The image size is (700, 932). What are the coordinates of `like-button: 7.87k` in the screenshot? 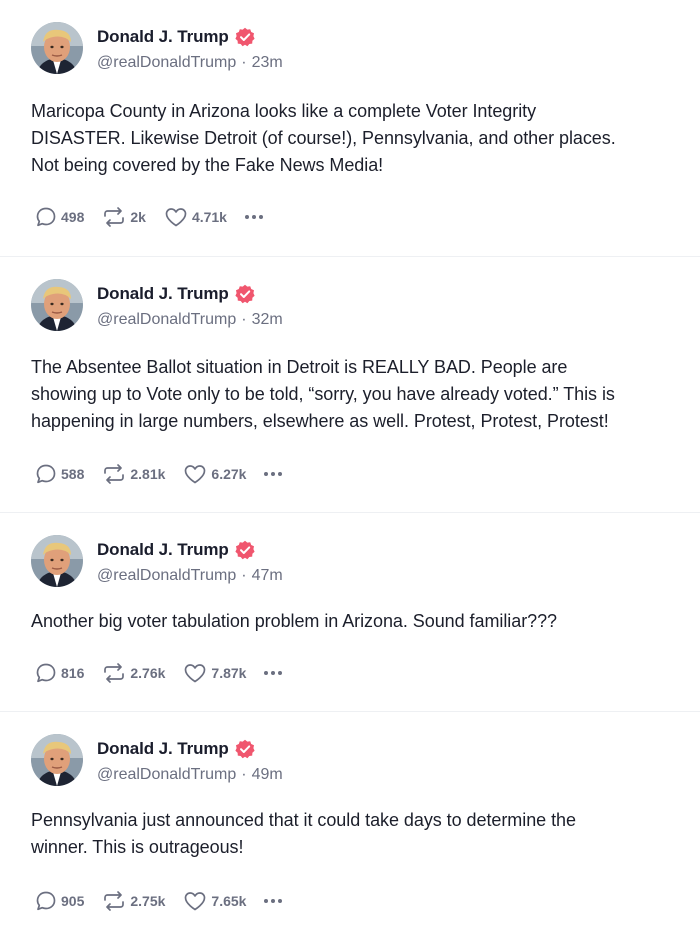 It's located at (214, 673).